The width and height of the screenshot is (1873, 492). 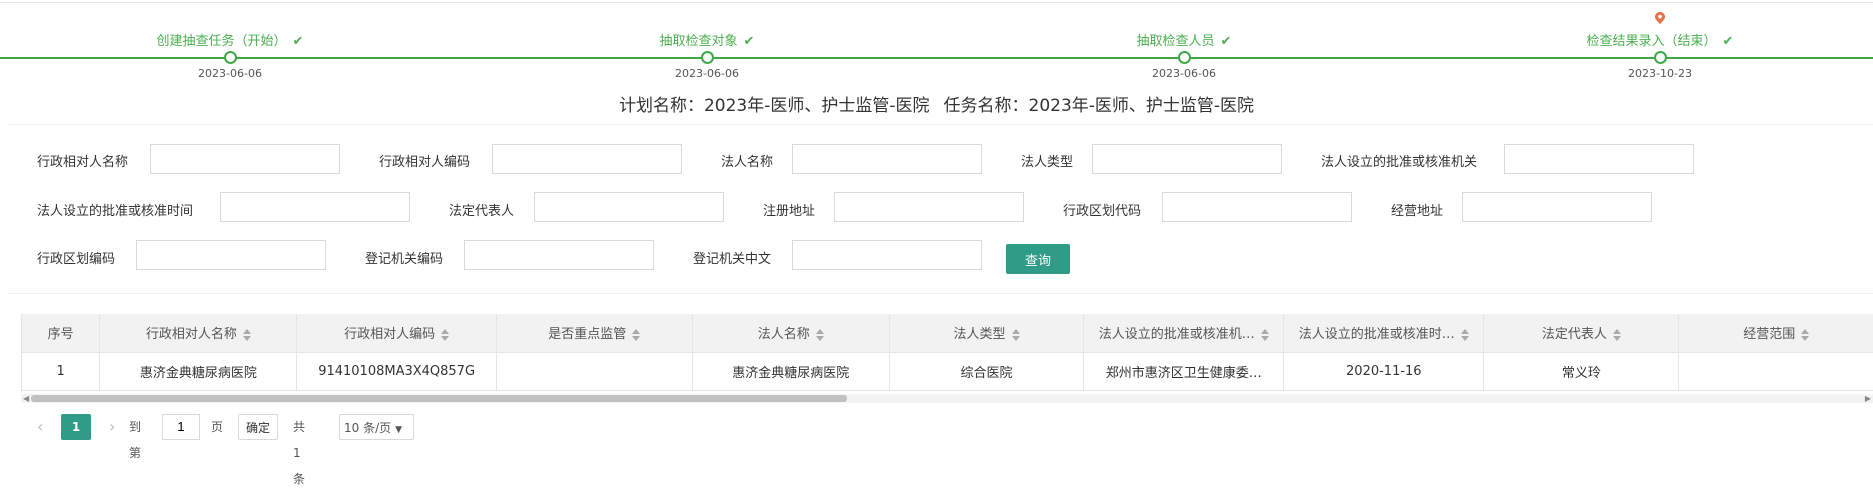 What do you see at coordinates (1047, 162) in the screenshot?
I see `label-legal-type: 法人类型` at bounding box center [1047, 162].